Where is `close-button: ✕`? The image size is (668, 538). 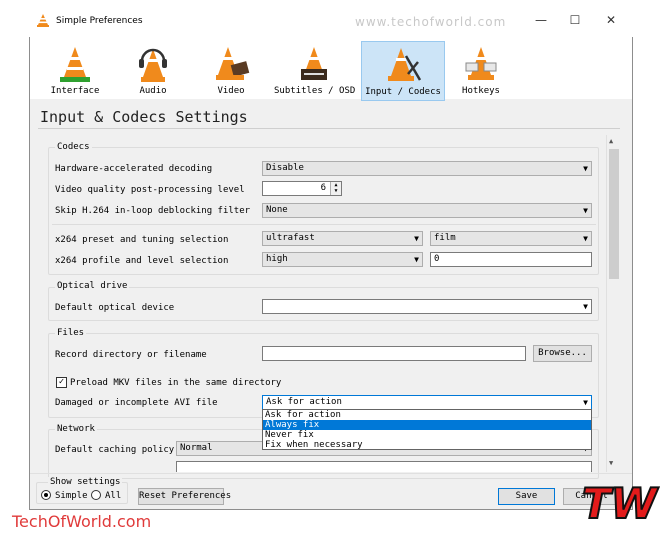
close-button: ✕ is located at coordinates (611, 20).